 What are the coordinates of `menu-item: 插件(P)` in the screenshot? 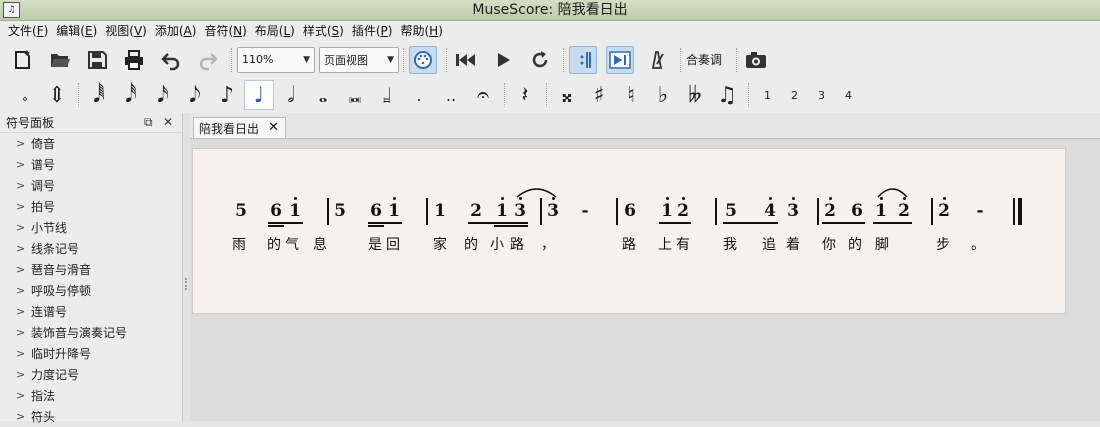 It's located at (372, 31).